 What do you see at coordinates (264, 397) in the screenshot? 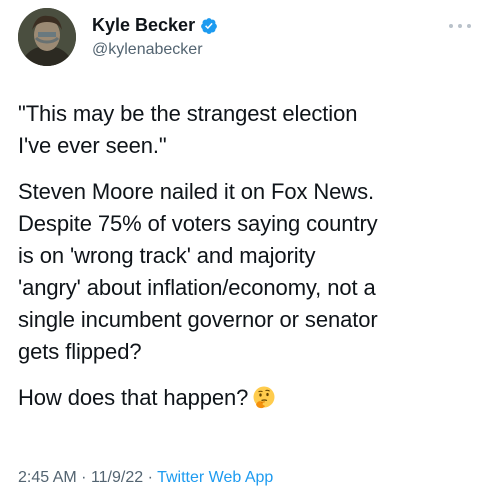
I see `thinking-face-icon` at bounding box center [264, 397].